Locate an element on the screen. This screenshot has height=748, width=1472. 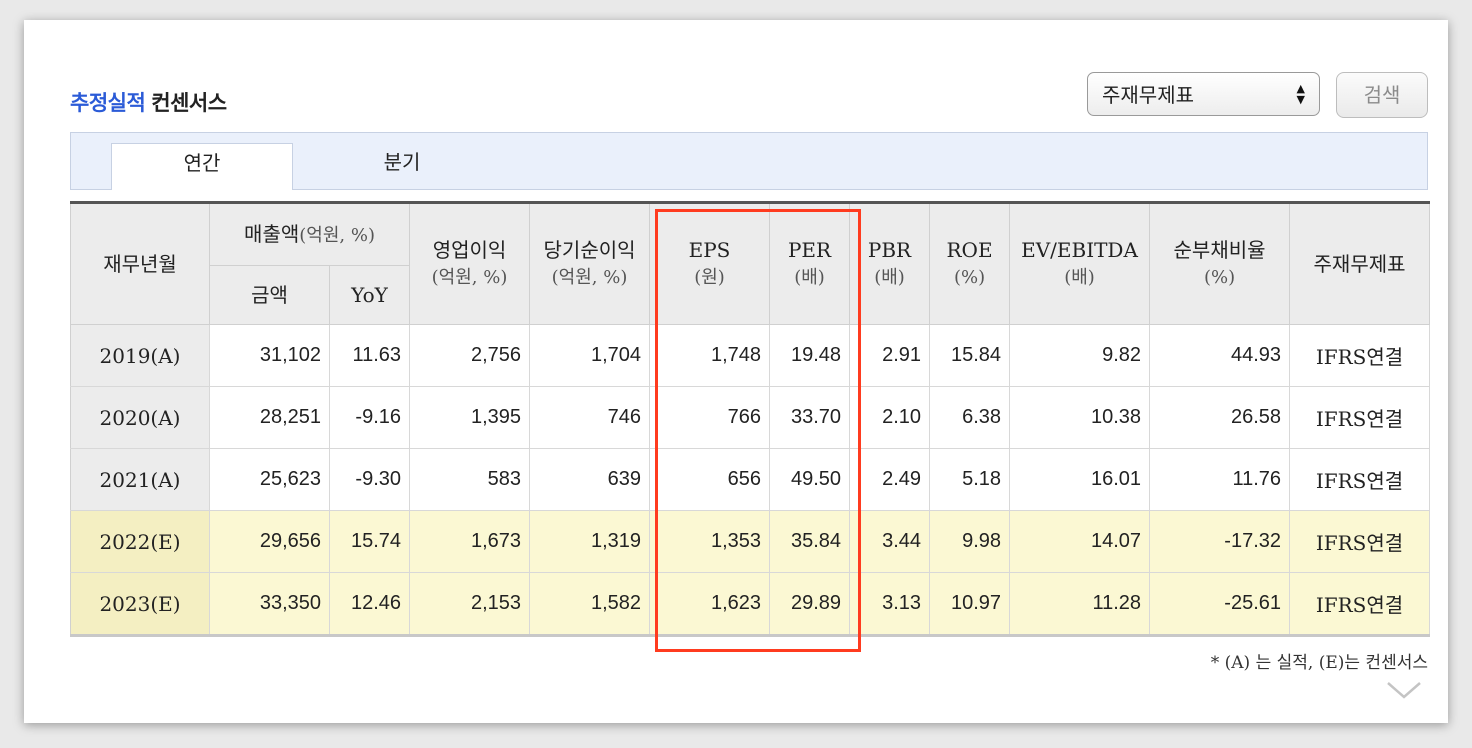
cell-pbr: 2.49 is located at coordinates (890, 479).